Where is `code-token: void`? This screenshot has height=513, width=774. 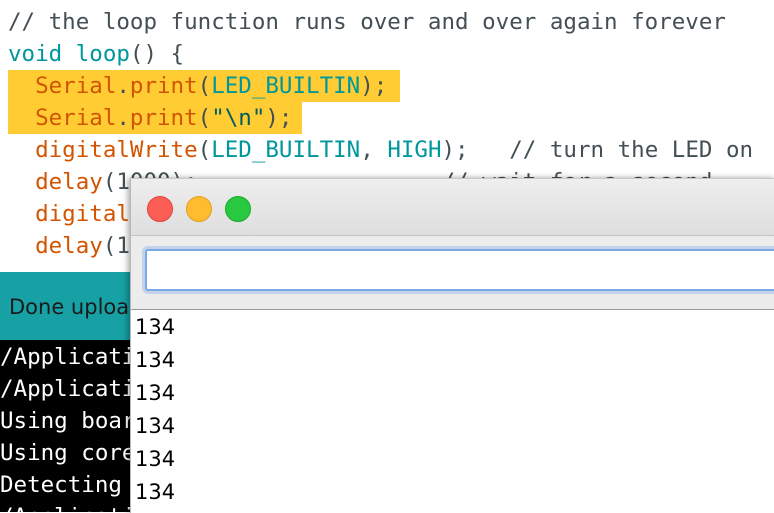 code-token: void is located at coordinates (35, 54).